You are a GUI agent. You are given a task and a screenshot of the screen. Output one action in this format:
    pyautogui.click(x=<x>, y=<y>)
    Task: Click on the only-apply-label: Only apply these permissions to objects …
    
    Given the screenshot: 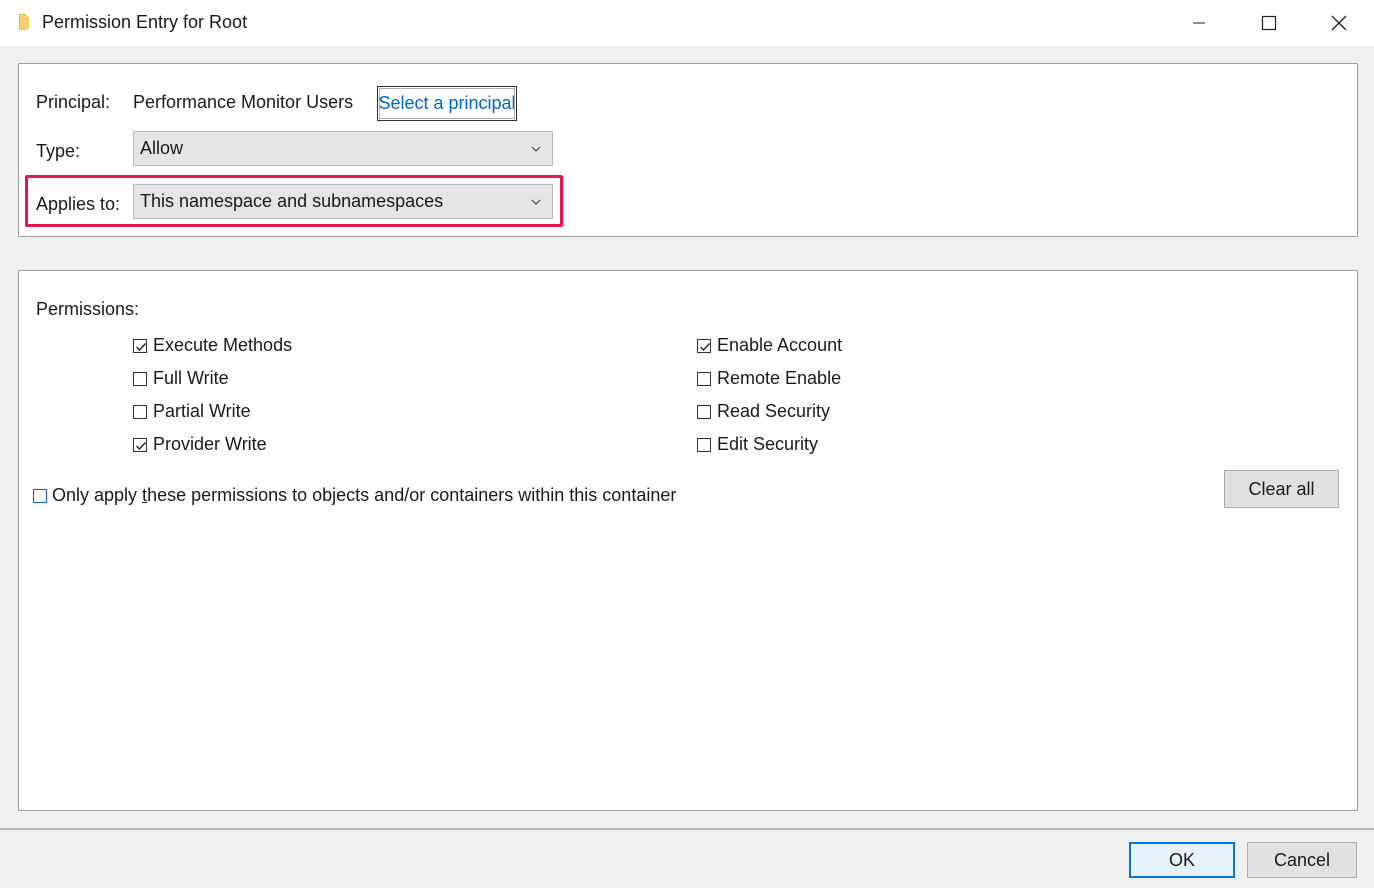 What is the action you would take?
    pyautogui.click(x=364, y=495)
    